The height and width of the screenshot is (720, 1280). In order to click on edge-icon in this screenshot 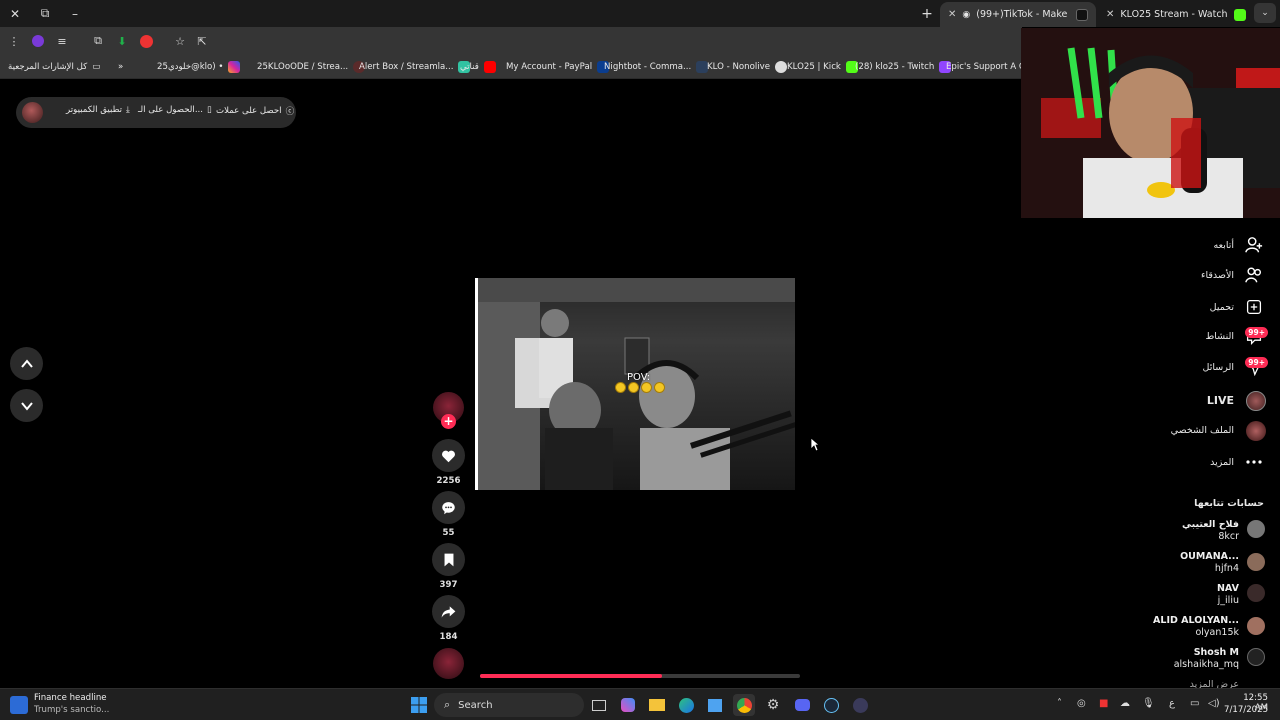, I will do `click(686, 705)`.